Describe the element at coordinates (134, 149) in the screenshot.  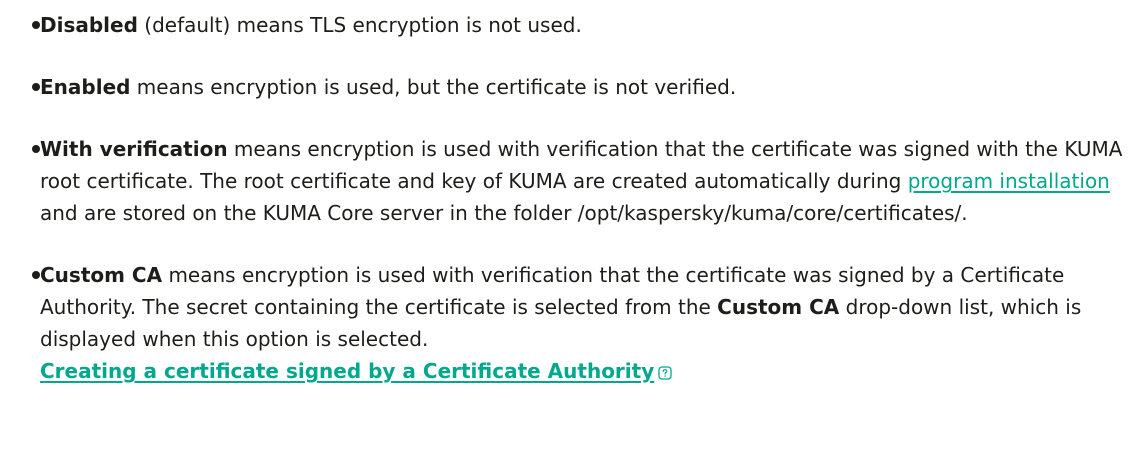
I see `option-term: With verification` at that location.